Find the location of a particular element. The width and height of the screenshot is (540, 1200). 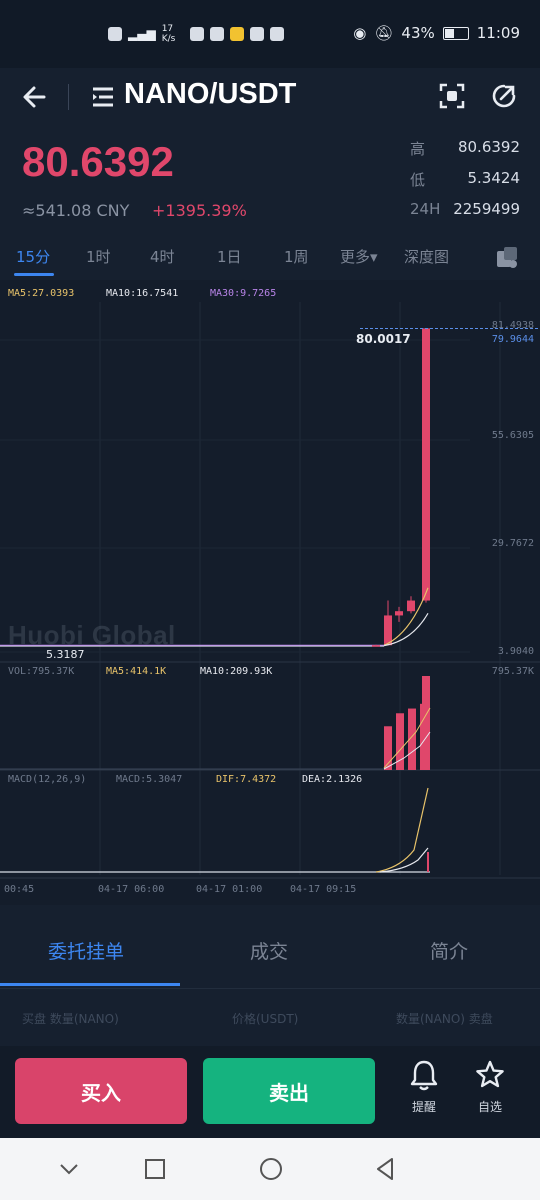

favorite-label: 自选 is located at coordinates (489, 1107).